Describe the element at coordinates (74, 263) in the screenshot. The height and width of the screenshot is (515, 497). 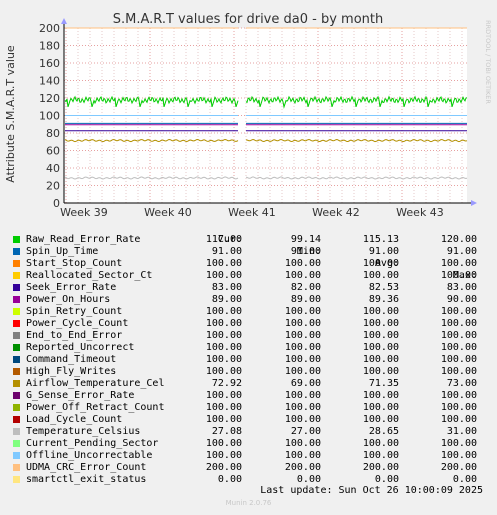
I see `legend-label: Start_Stop_Count` at that location.